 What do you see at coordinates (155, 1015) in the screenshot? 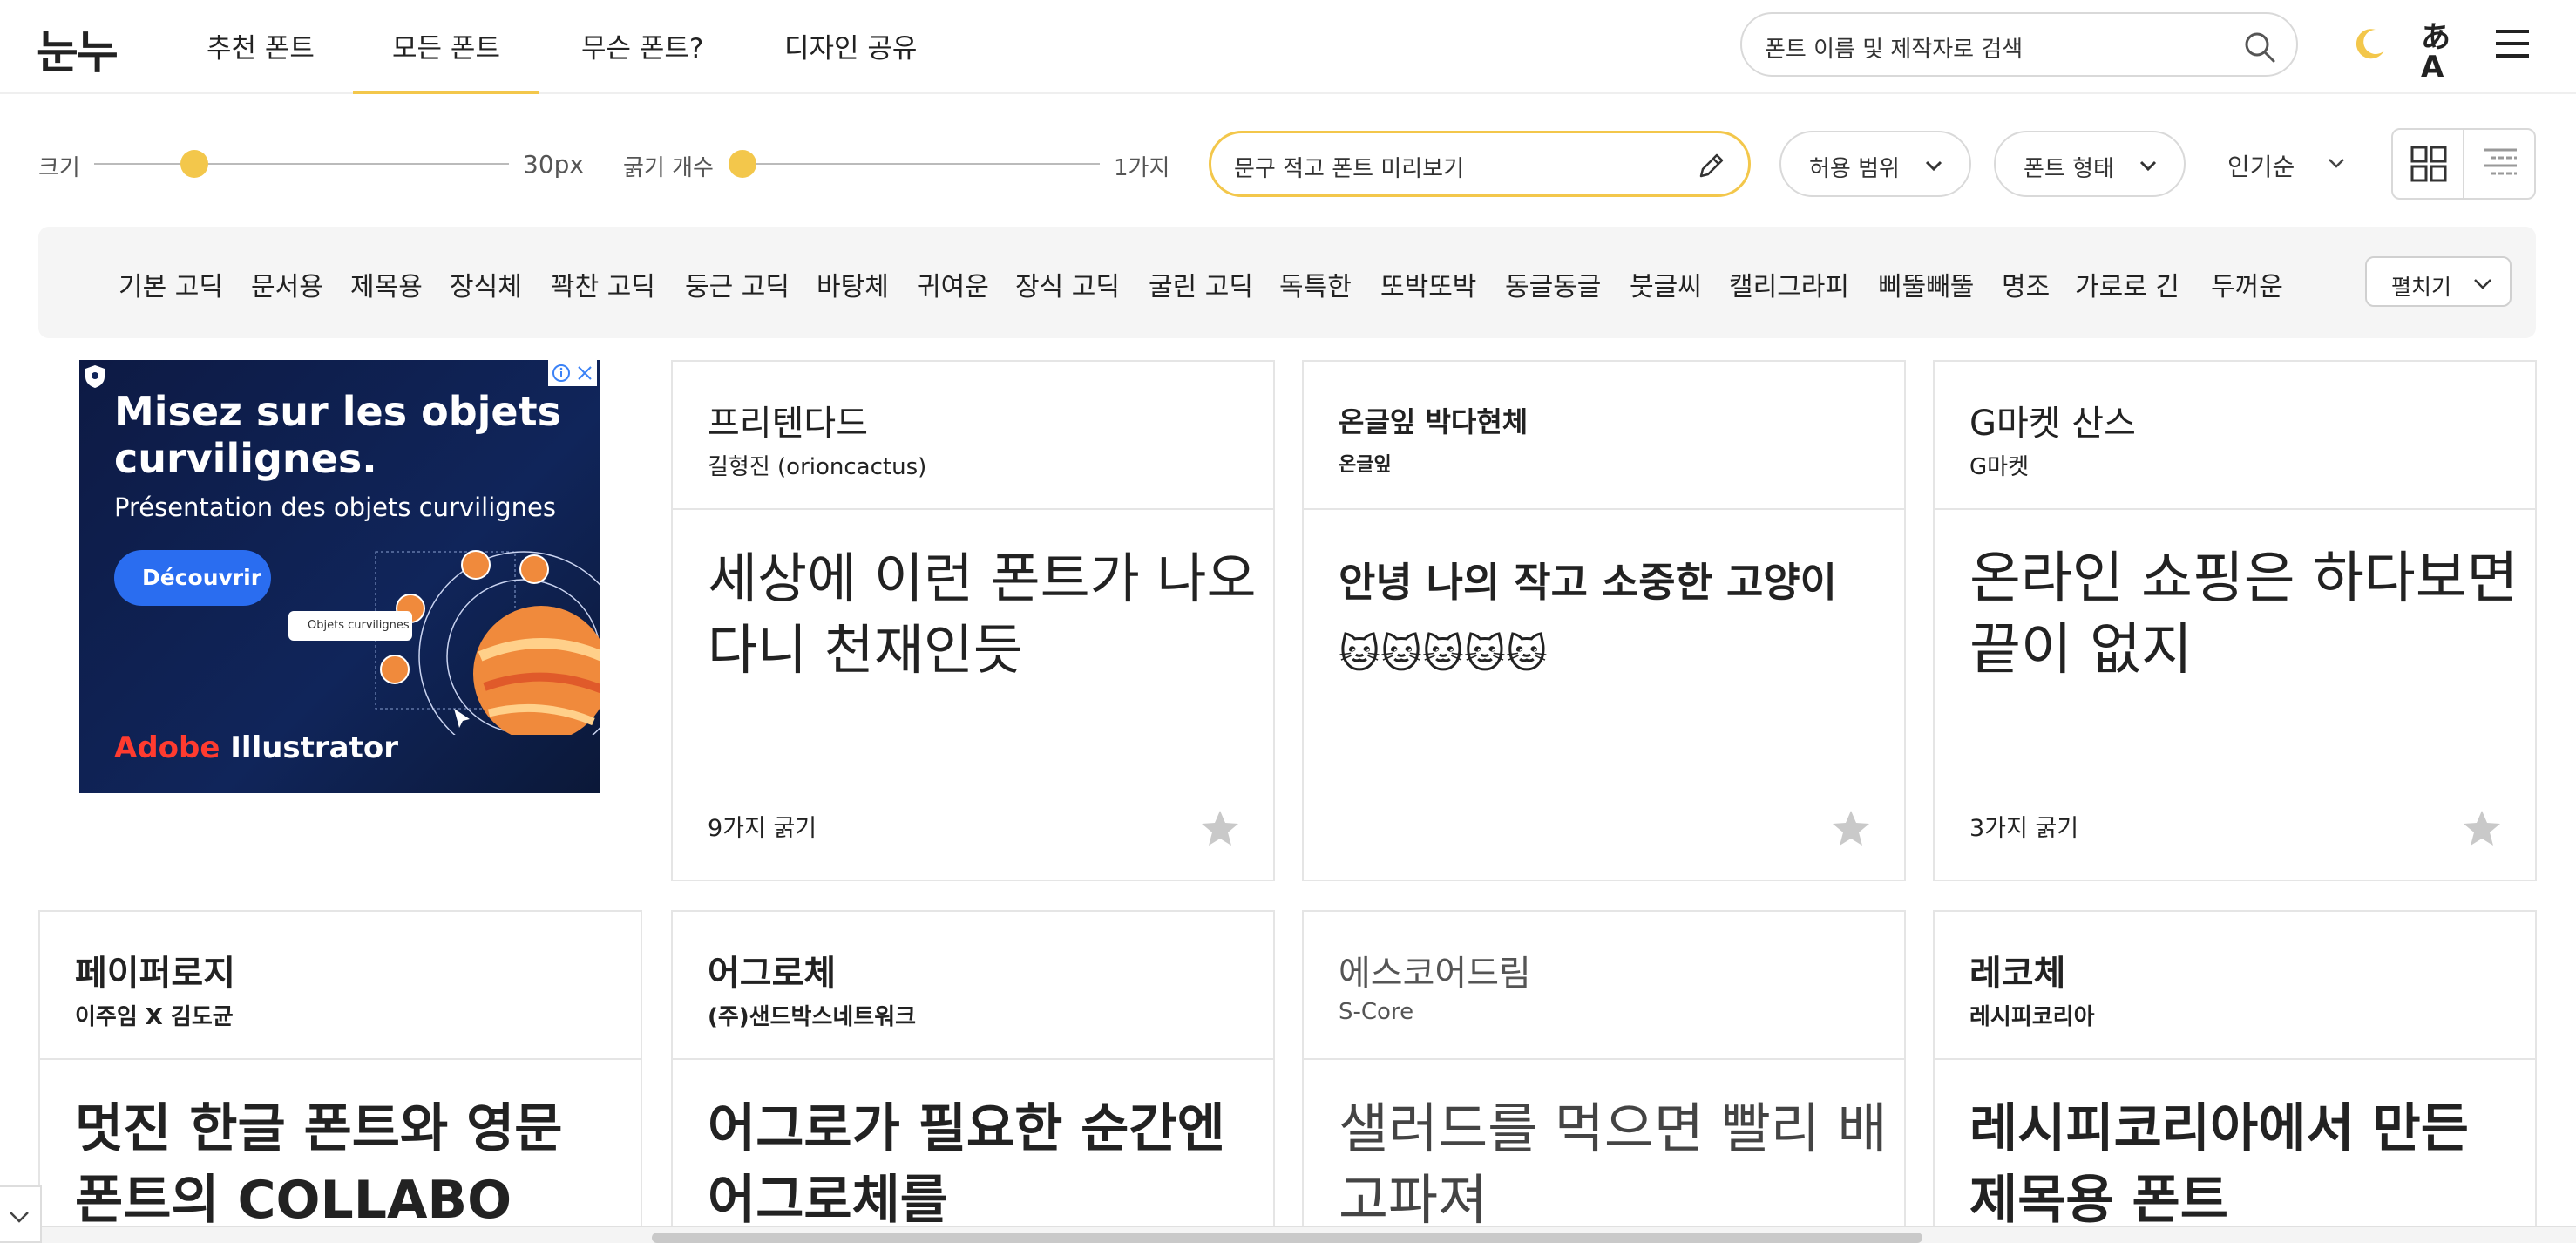
I see `font-author: 이주임 X 김도균` at bounding box center [155, 1015].